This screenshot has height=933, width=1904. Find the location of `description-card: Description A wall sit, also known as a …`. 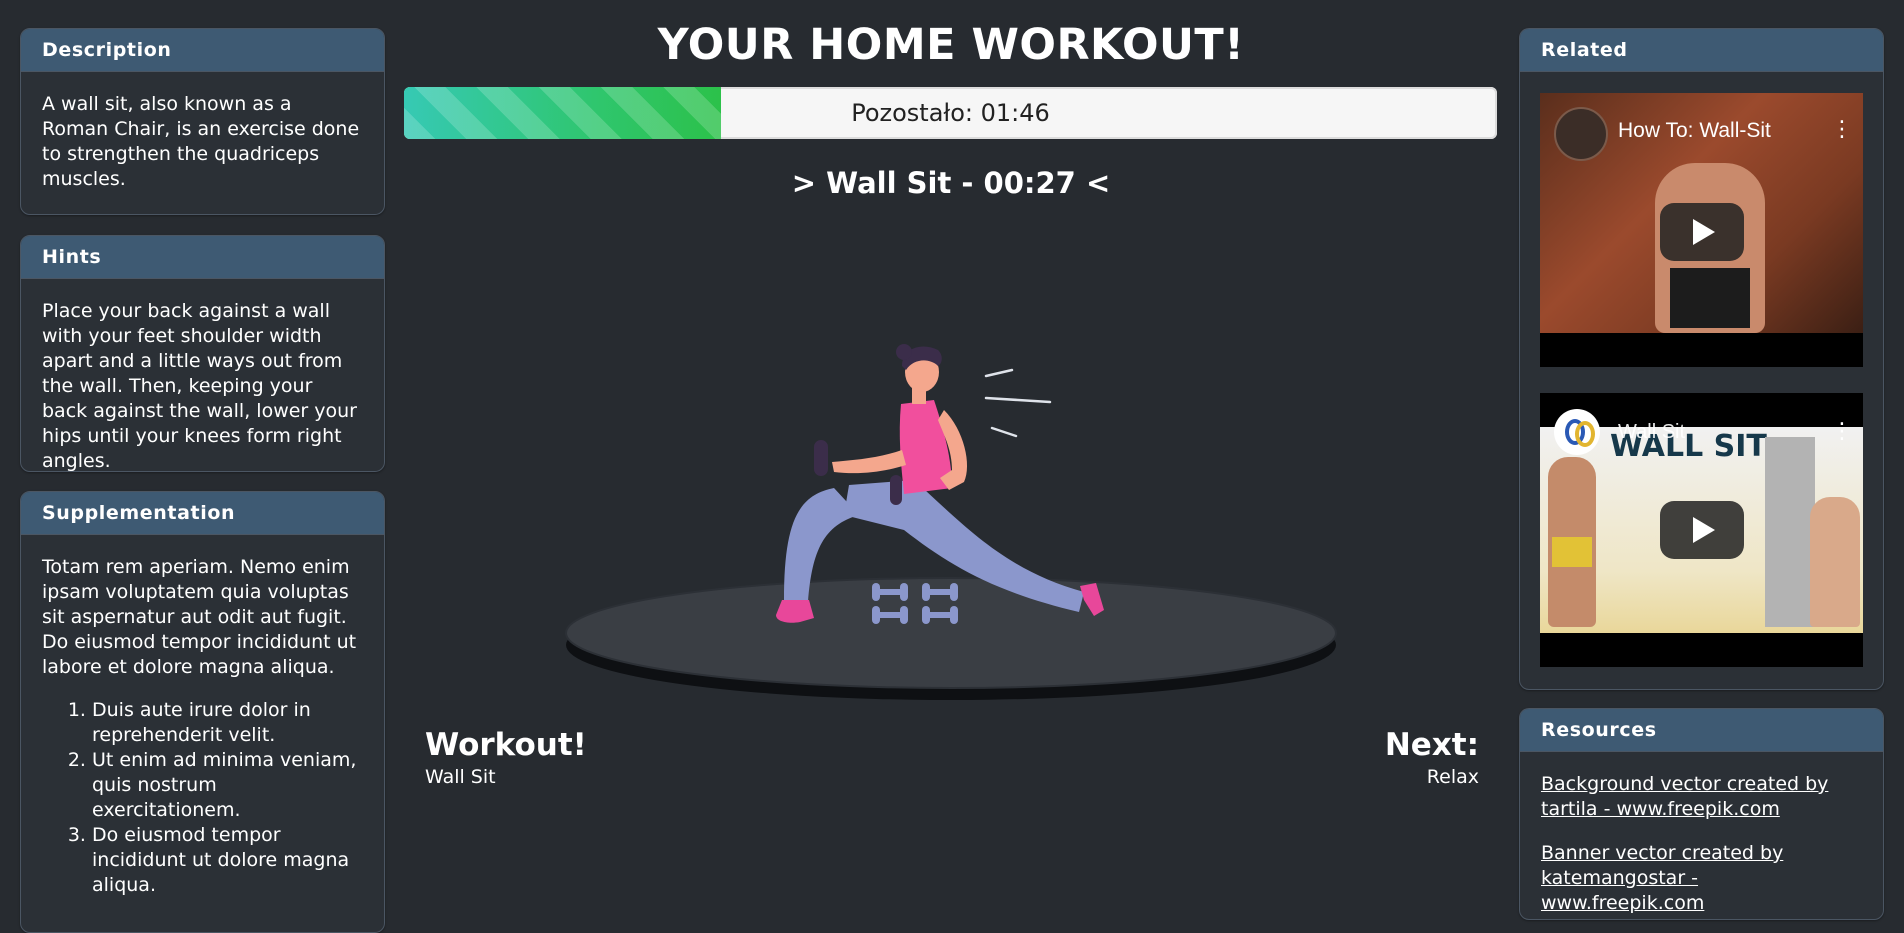

description-card: Description A wall sit, also known as a … is located at coordinates (202, 121).